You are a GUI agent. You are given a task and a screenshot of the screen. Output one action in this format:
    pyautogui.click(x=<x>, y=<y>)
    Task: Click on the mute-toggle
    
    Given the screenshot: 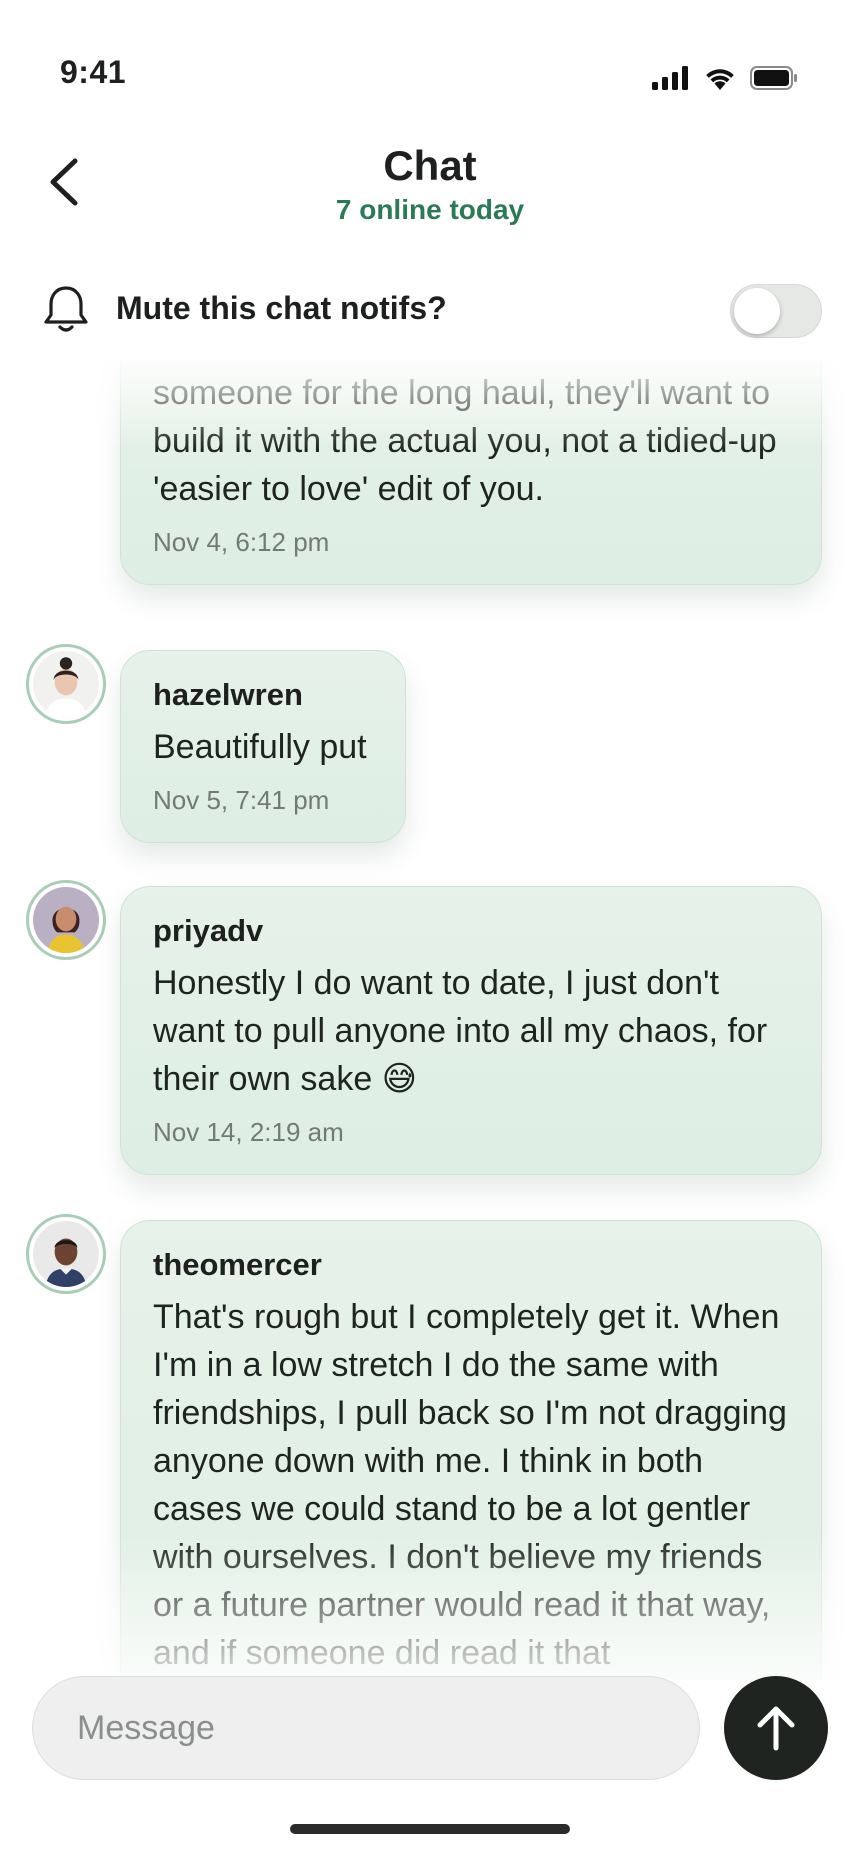 What is the action you would take?
    pyautogui.click(x=776, y=311)
    